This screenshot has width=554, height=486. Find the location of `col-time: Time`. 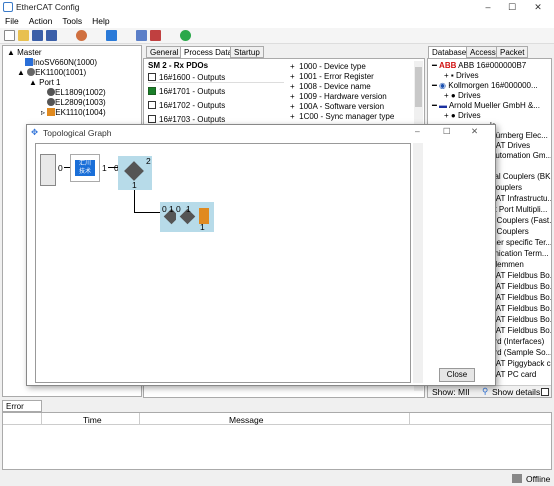

col-time: Time is located at coordinates (92, 420).